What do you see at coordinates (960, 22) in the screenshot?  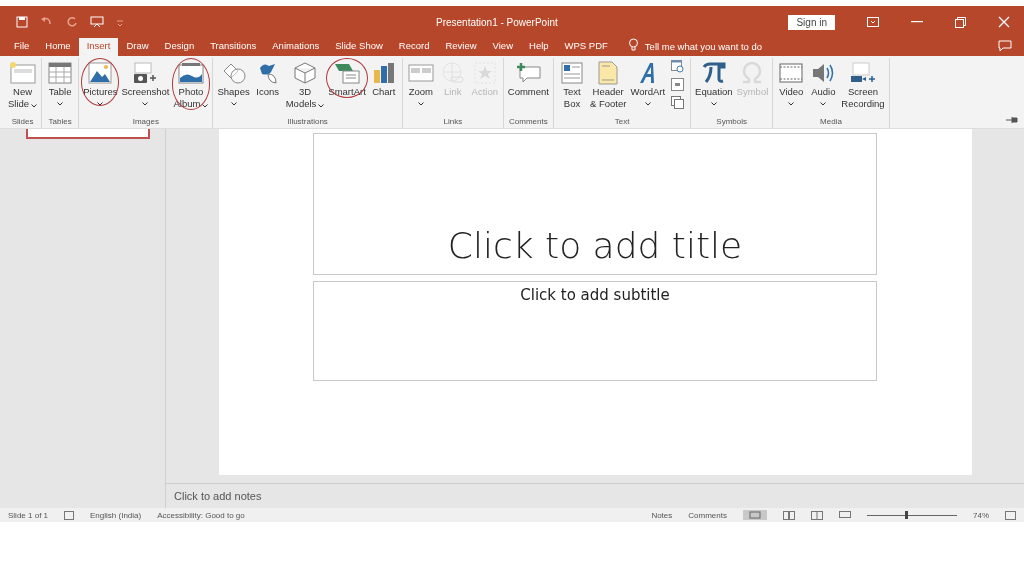 I see `restore-icon` at bounding box center [960, 22].